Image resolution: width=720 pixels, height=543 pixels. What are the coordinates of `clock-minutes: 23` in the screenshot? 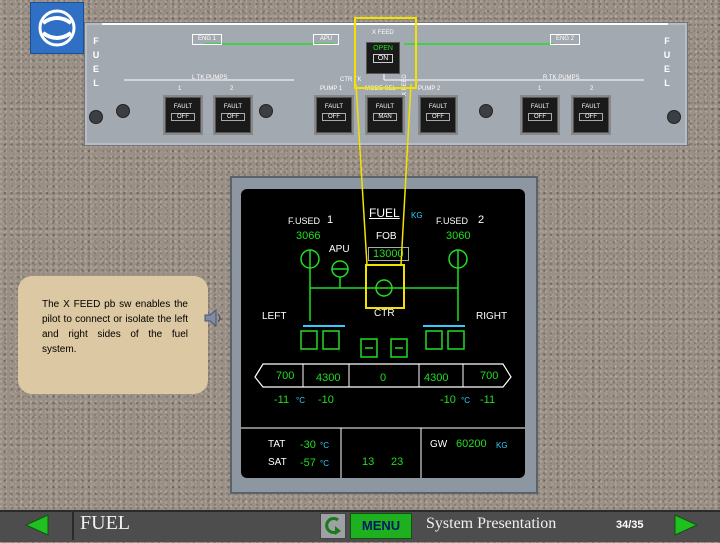 It's located at (397, 462).